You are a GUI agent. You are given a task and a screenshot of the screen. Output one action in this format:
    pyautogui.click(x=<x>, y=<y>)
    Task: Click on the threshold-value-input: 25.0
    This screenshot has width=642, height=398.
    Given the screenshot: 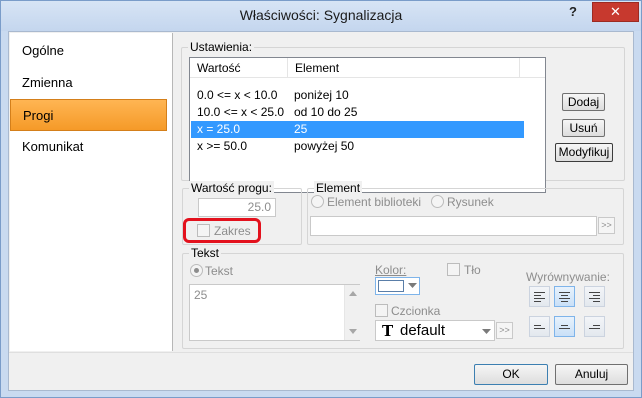 What is the action you would take?
    pyautogui.click(x=237, y=207)
    